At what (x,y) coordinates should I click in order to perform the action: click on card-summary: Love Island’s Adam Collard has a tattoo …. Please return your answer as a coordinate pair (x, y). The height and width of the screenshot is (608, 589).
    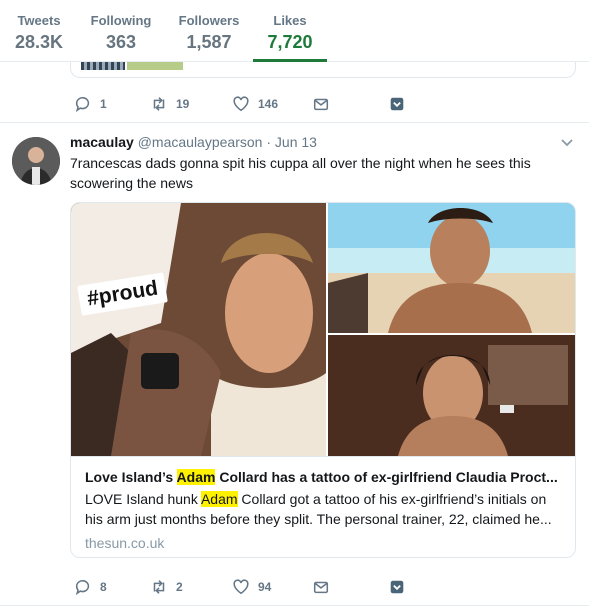
    Looking at the image, I should click on (323, 506).